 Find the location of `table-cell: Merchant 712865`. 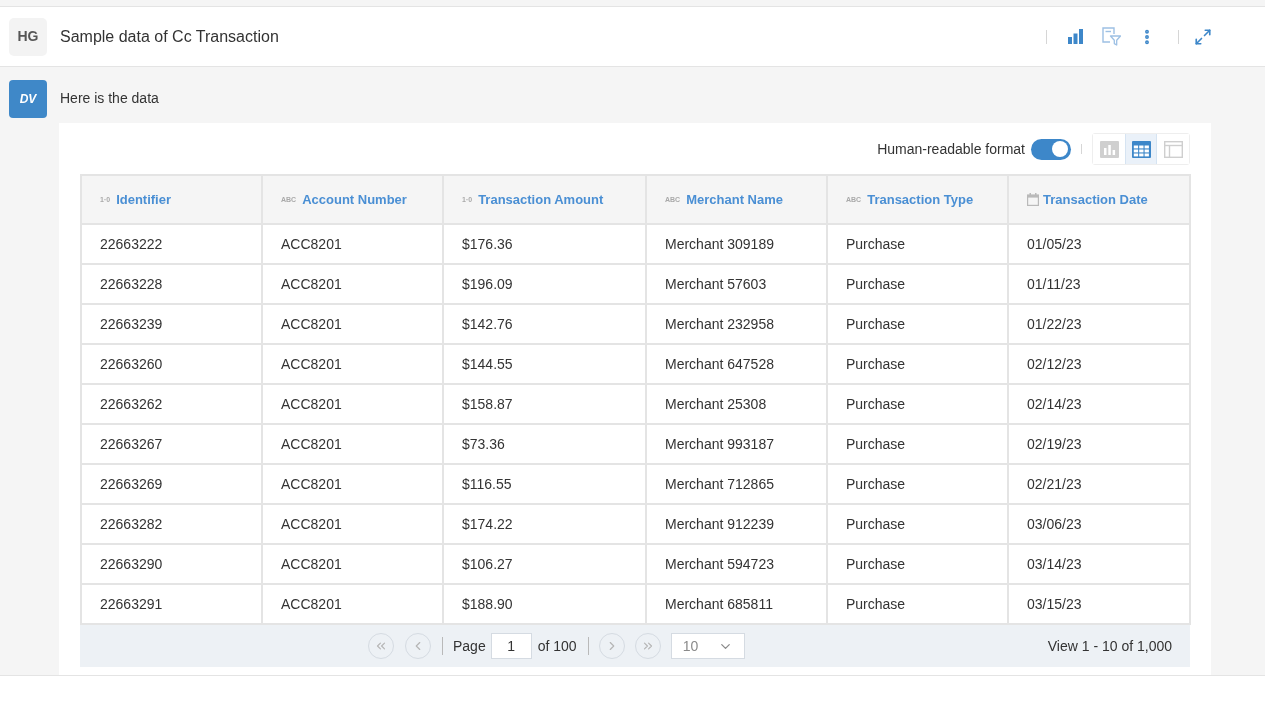

table-cell: Merchant 712865 is located at coordinates (736, 484).